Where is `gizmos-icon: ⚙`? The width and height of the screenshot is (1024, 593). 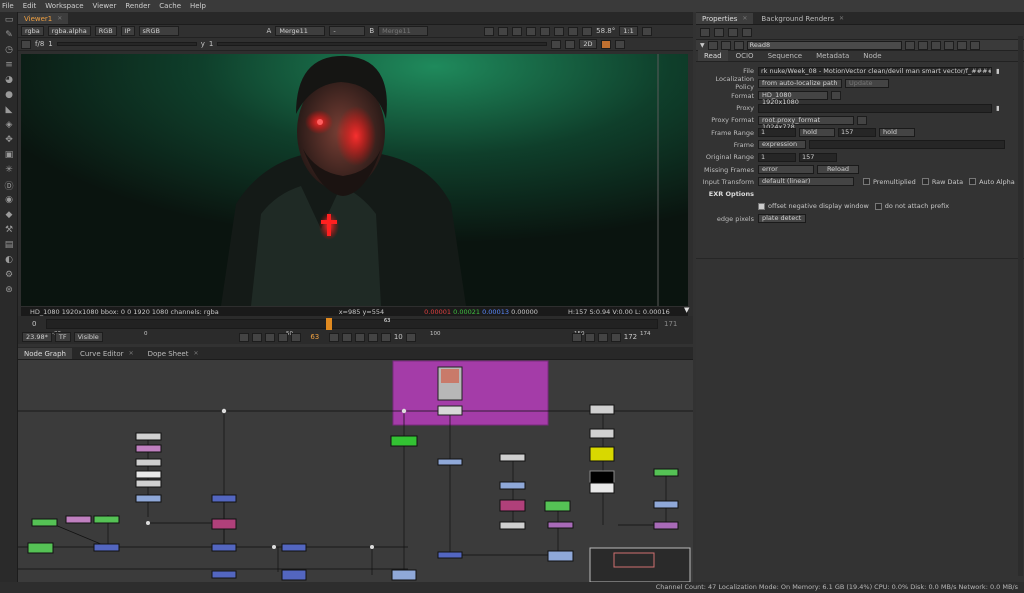
gizmos-icon: ⚙ is located at coordinates (9, 275).